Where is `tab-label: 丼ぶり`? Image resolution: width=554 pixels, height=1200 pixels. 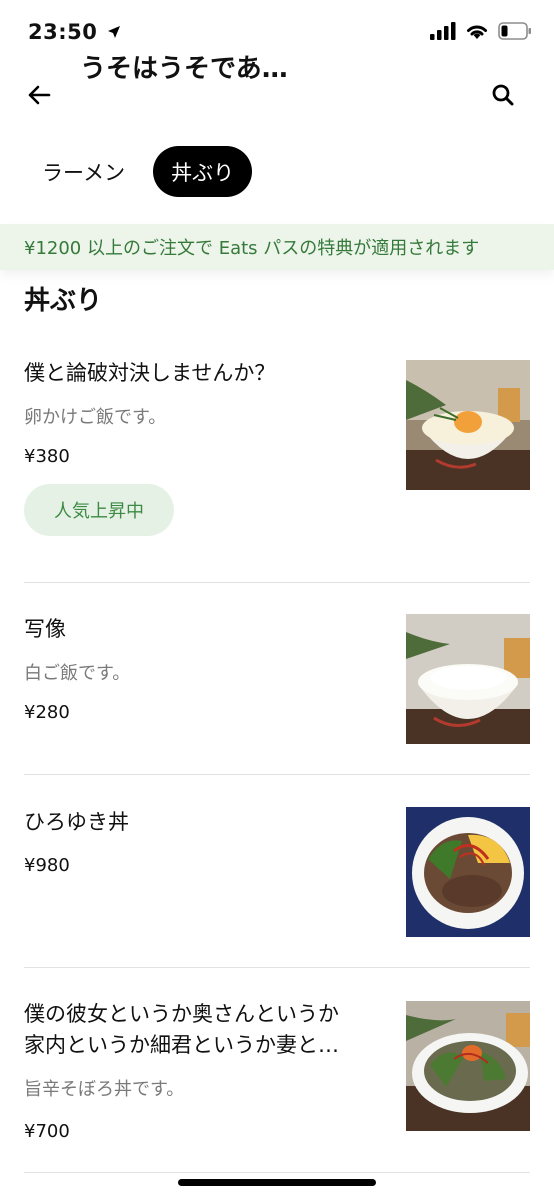
tab-label: 丼ぶり is located at coordinates (203, 172).